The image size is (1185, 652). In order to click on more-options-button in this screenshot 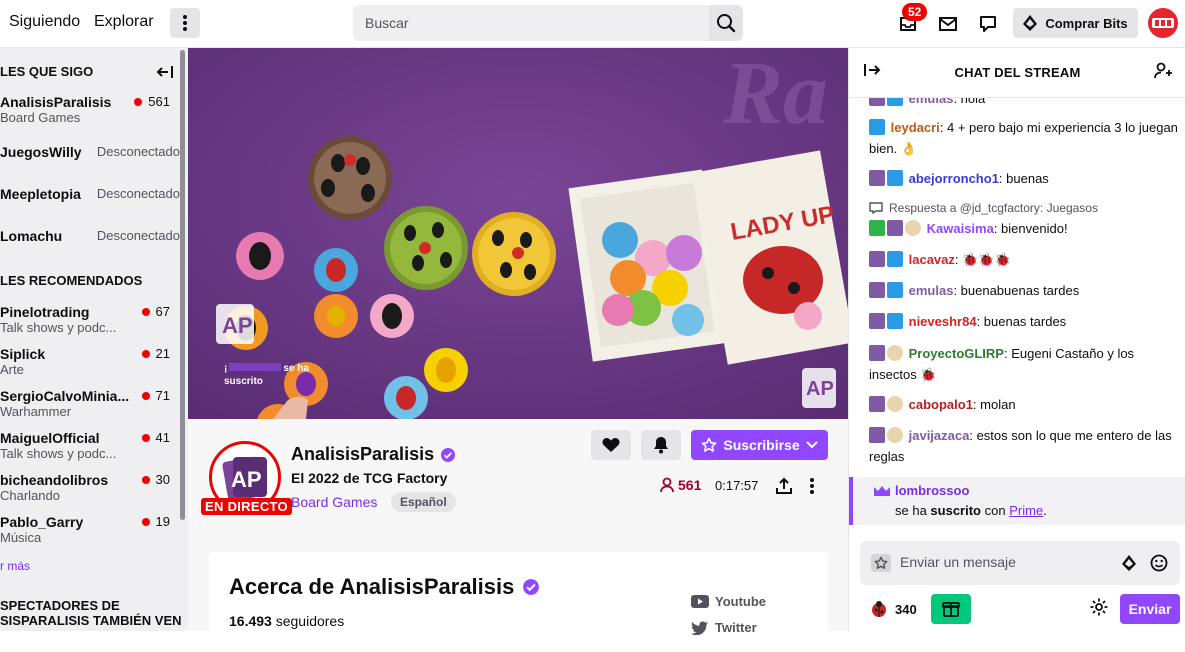, I will do `click(185, 23)`.